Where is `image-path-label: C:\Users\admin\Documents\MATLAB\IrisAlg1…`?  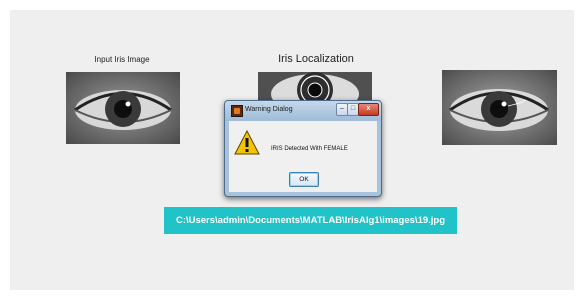
image-path-label: C:\Users\admin\Documents\MATLAB\IrisAlg1… is located at coordinates (310, 220).